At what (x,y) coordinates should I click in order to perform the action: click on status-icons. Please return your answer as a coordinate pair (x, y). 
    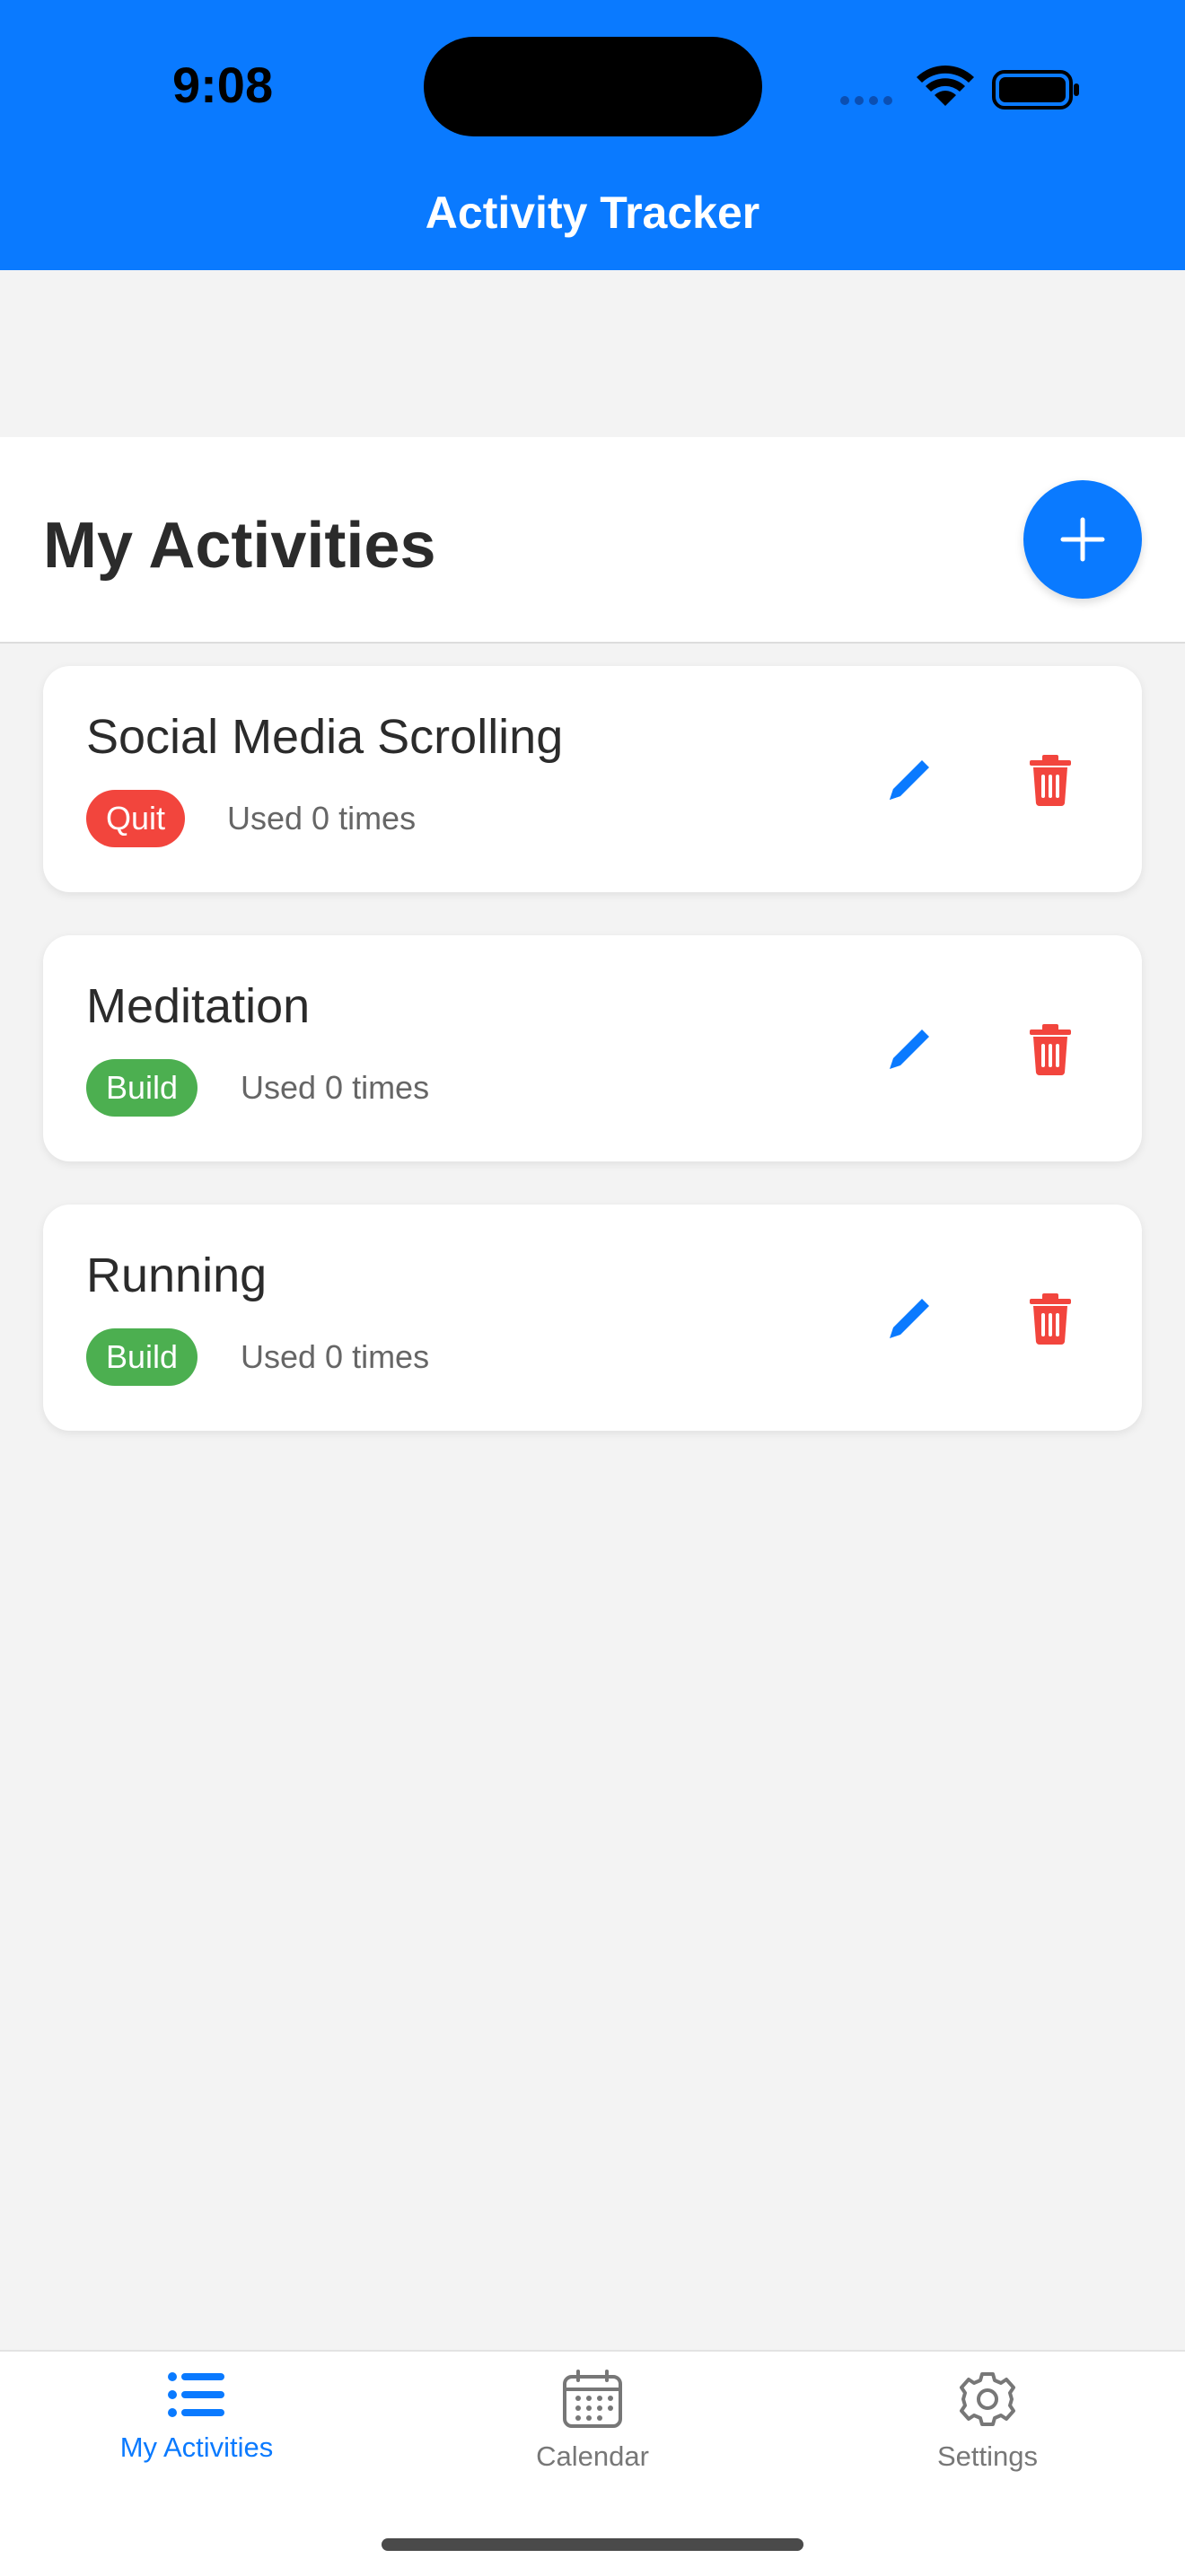
    Looking at the image, I should click on (959, 88).